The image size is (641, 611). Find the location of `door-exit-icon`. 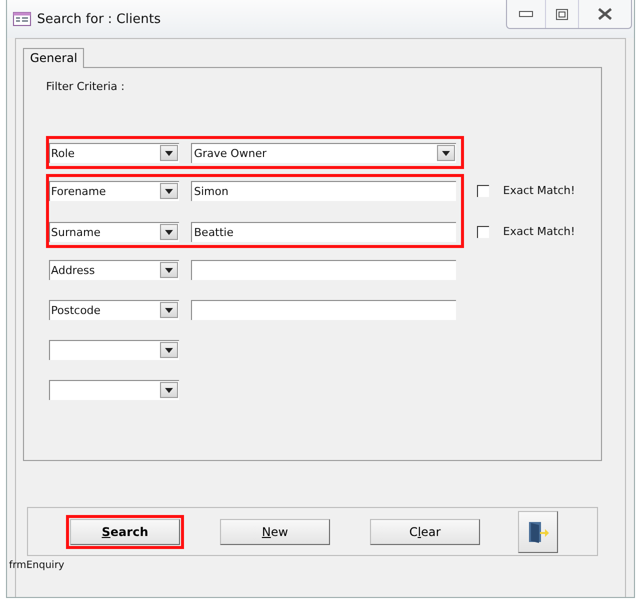

door-exit-icon is located at coordinates (538, 532).